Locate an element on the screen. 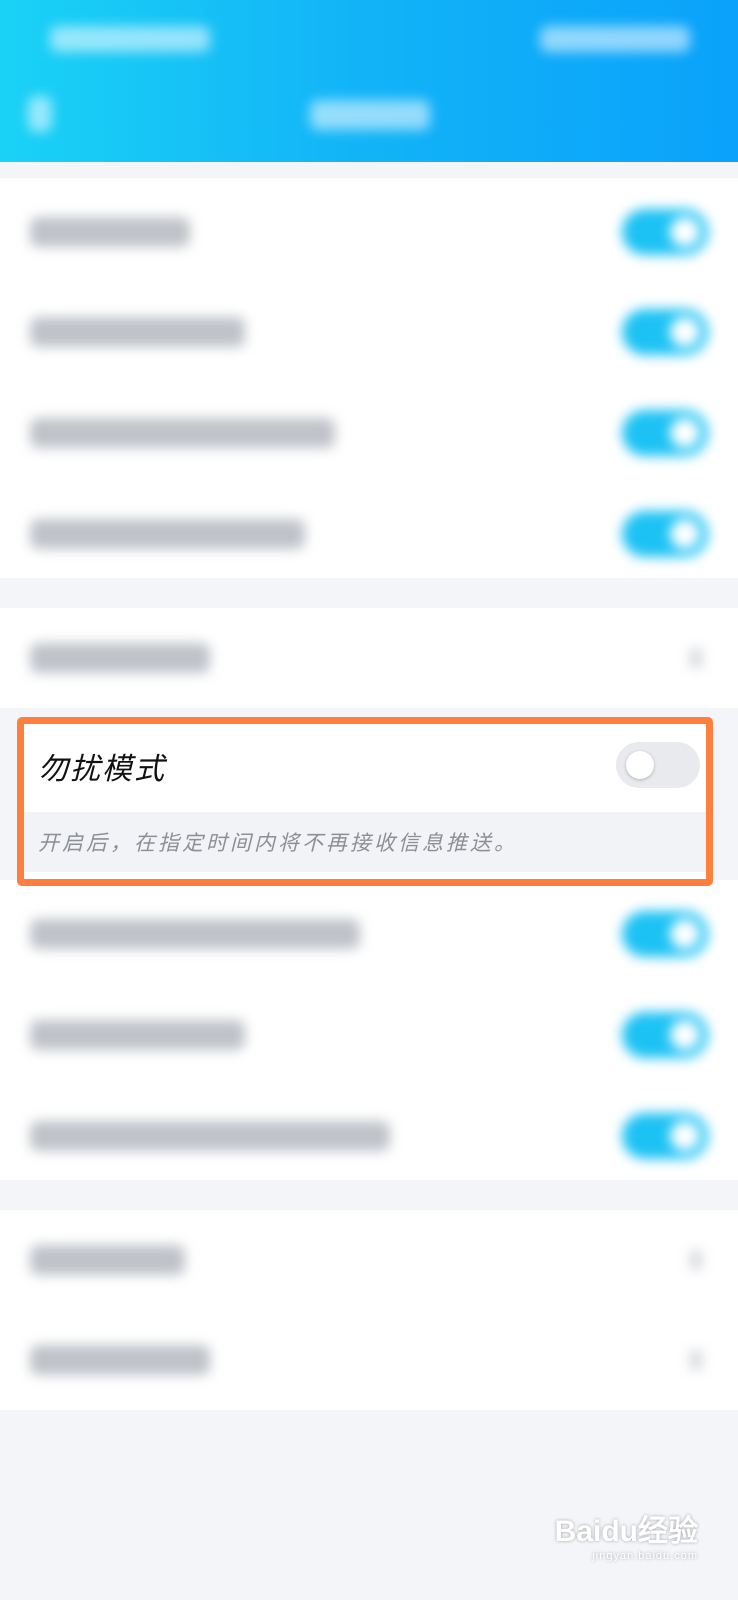  watermark-domain: jingyan.baidu.com is located at coordinates (645, 1556).